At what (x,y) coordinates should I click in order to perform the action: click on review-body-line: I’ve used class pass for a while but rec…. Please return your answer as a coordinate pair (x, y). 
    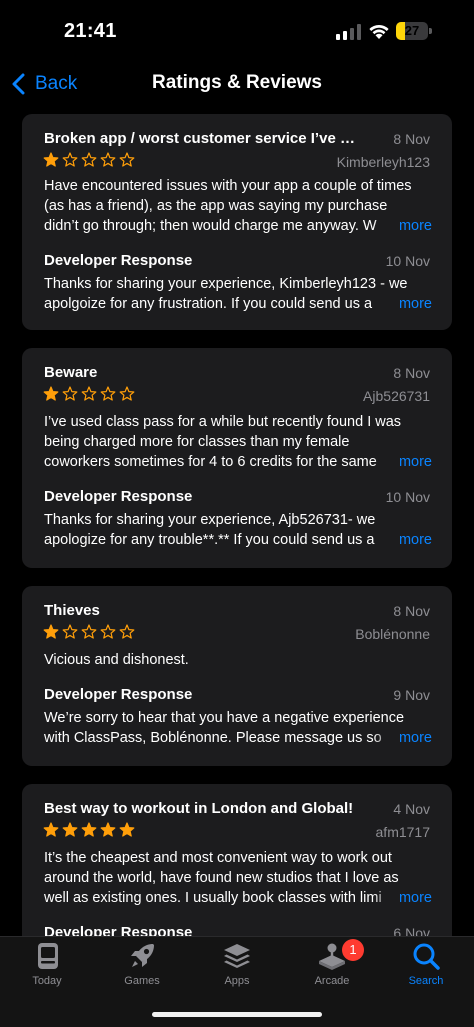
    Looking at the image, I should click on (223, 422).